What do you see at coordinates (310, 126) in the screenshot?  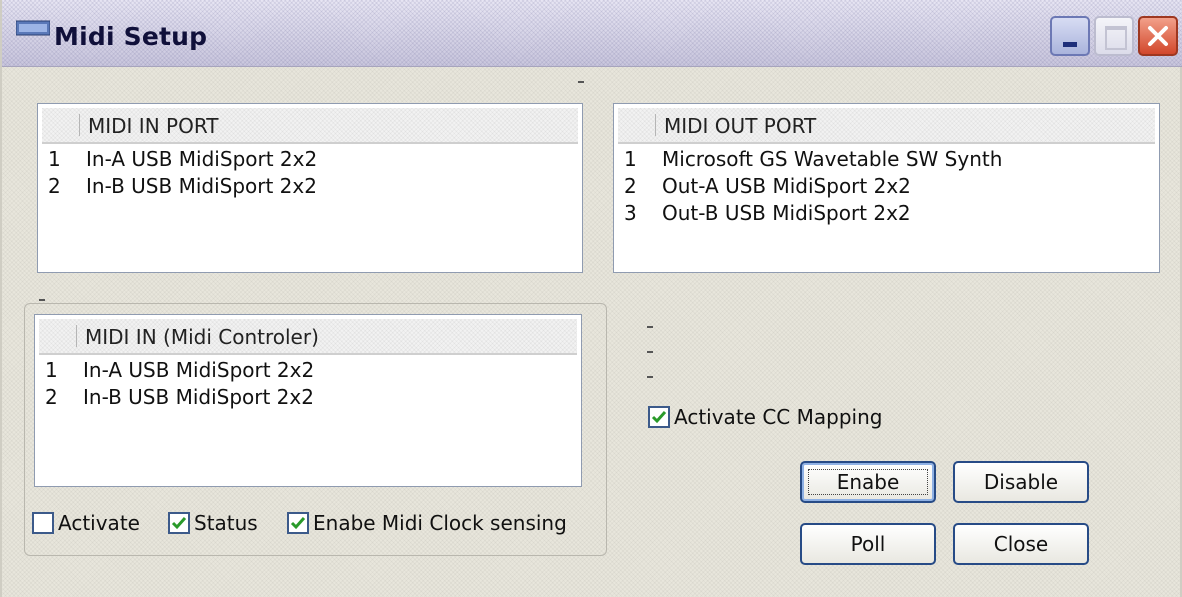 I see `midi-in-port-header: MIDI IN PORT` at bounding box center [310, 126].